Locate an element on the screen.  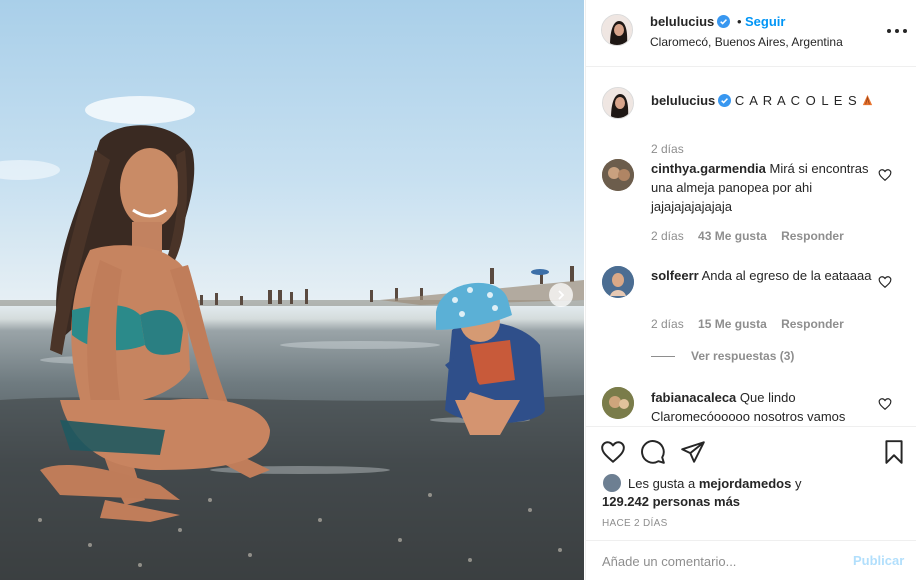
comment-username: fabianacaleca is located at coordinates (693, 397).